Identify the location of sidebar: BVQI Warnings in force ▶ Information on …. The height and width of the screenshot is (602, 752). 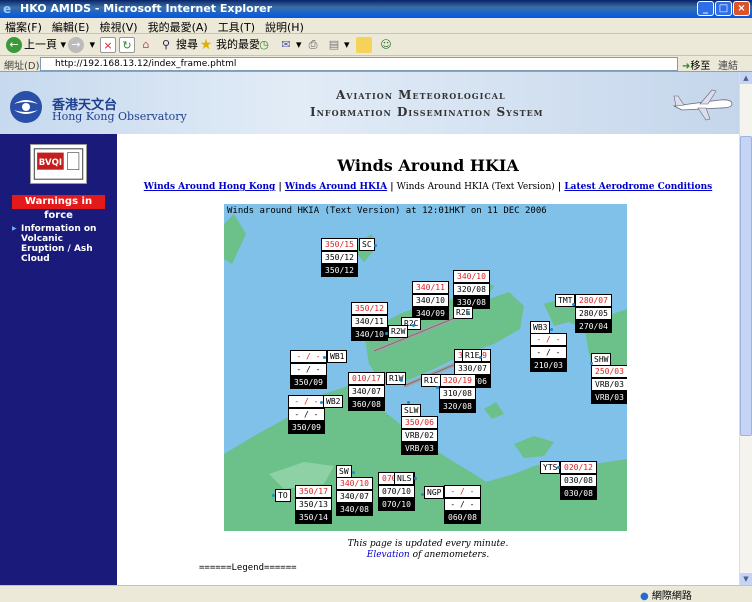
(58, 359).